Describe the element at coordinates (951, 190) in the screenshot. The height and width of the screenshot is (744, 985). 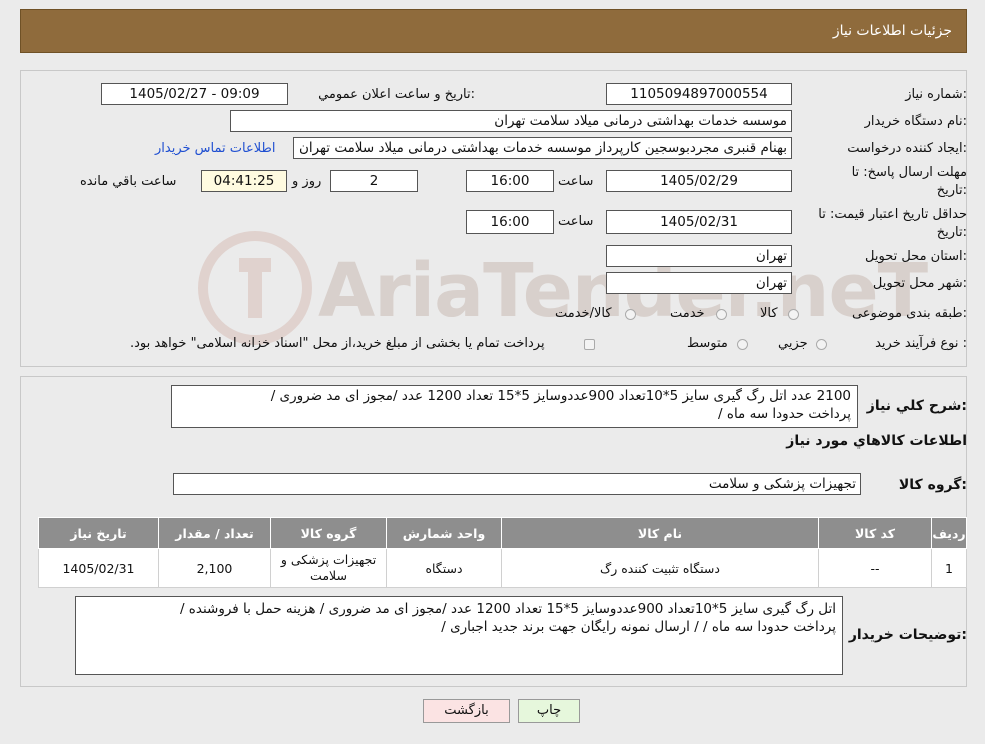
I see `reply-deadline-label-2: تاريخ:` at that location.